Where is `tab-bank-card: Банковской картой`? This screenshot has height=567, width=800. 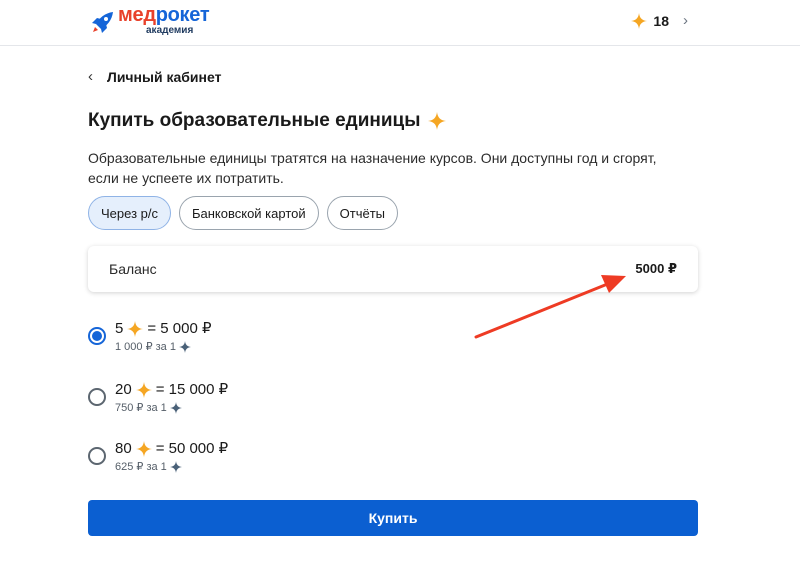 tab-bank-card: Банковской картой is located at coordinates (248, 213).